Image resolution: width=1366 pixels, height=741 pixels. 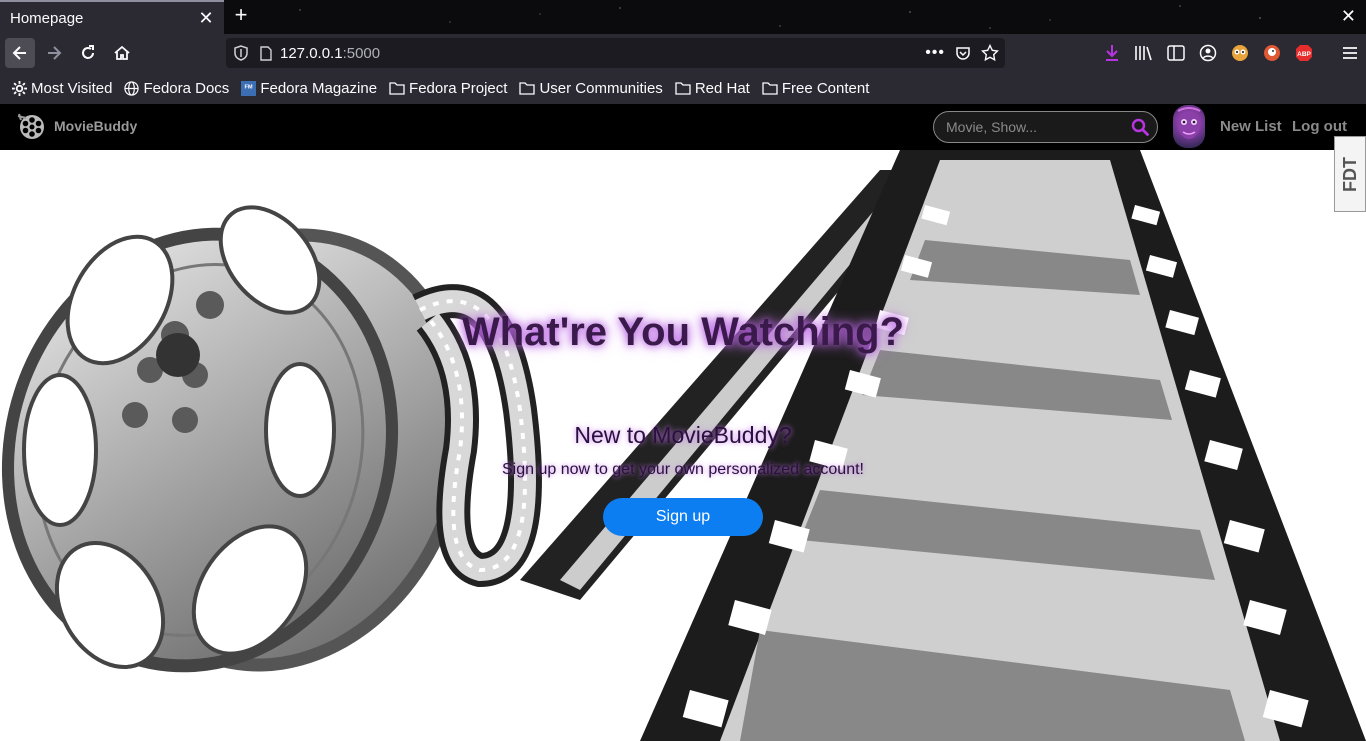 I want to click on fdt-extension-tab: FDT, so click(x=1350, y=174).